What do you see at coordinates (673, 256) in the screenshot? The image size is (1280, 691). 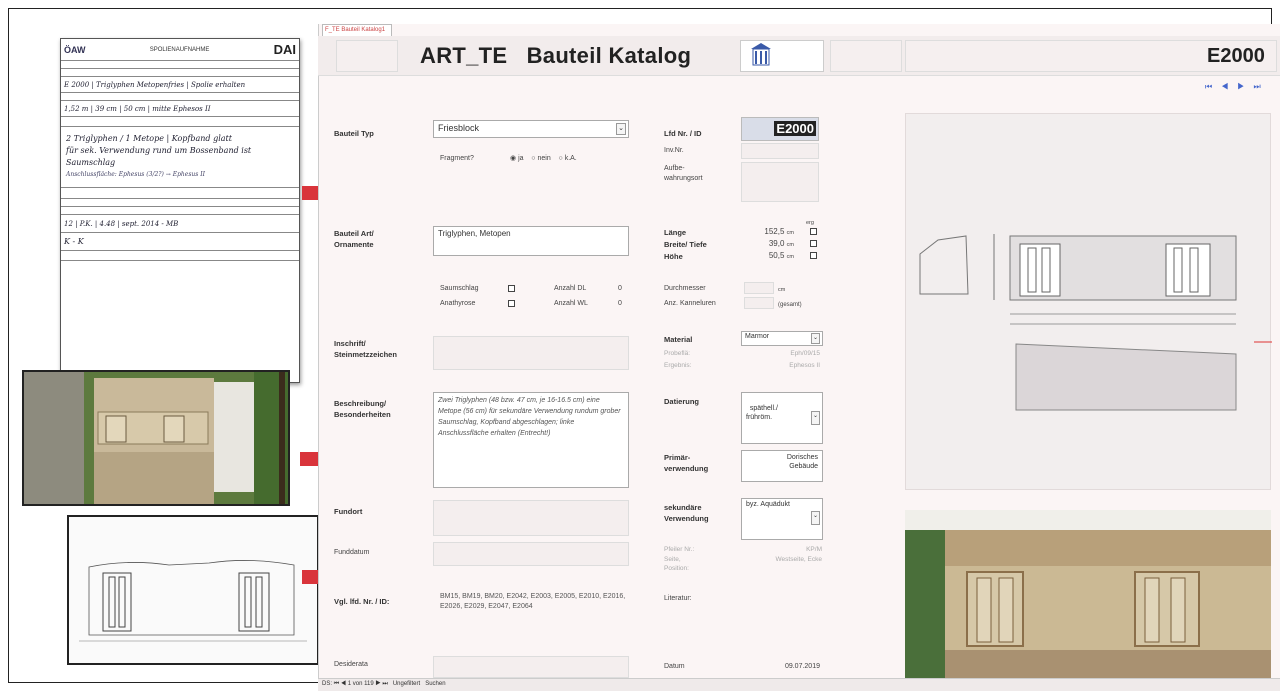 I see `hoehe-label: Höhe` at bounding box center [673, 256].